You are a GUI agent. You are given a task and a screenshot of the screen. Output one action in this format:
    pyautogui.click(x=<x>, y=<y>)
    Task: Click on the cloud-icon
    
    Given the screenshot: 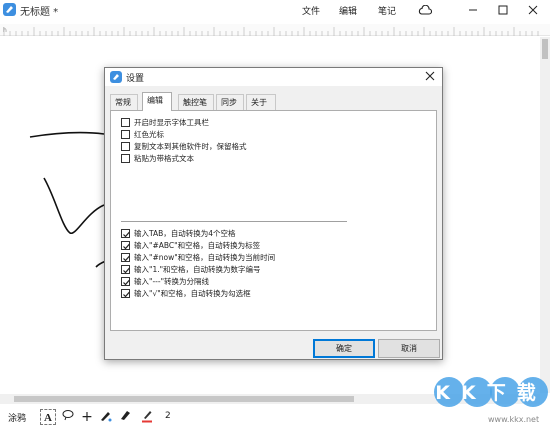 What is the action you would take?
    pyautogui.click(x=425, y=11)
    